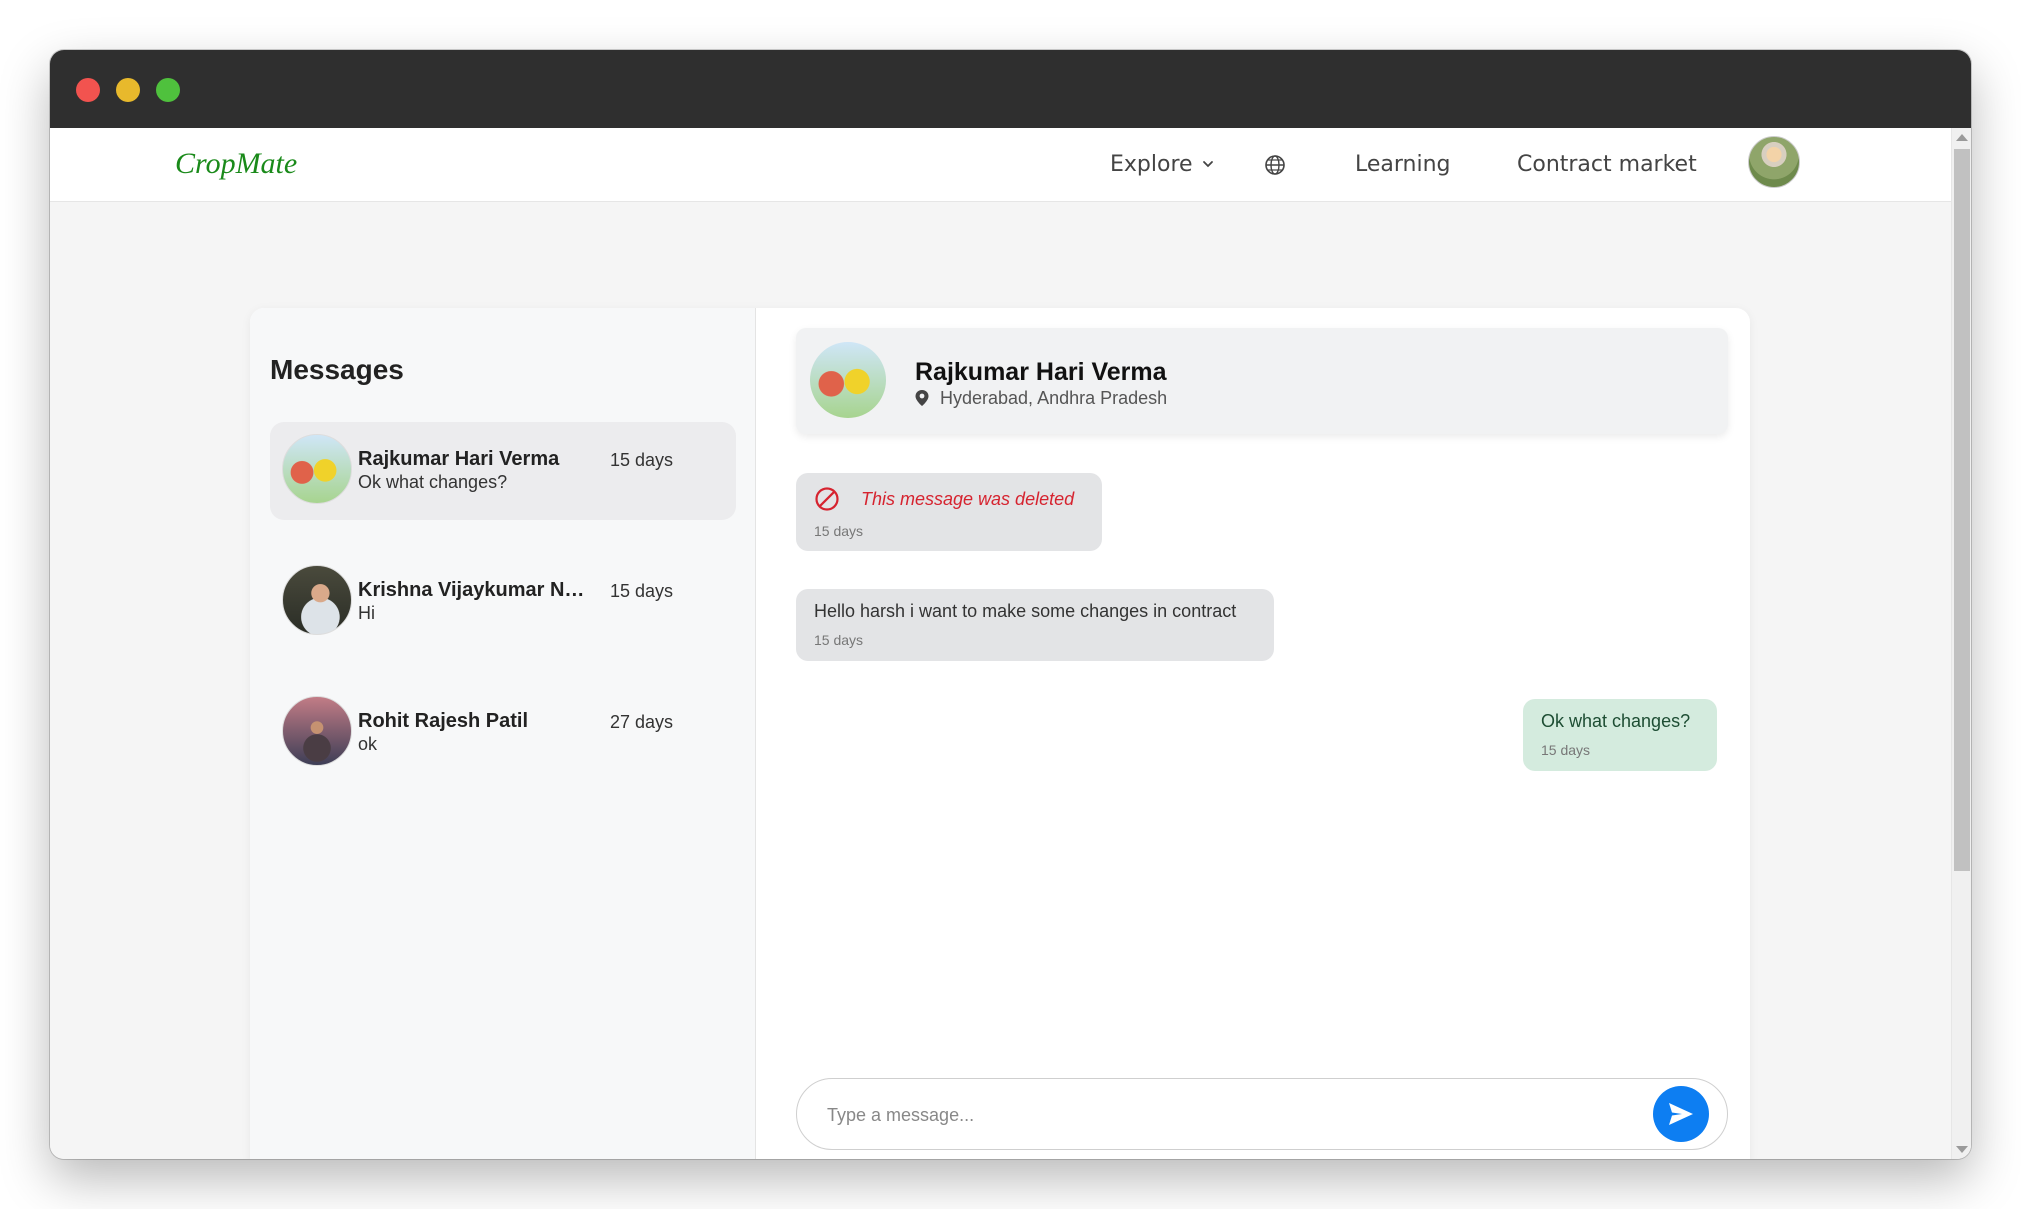 This screenshot has height=1209, width=2021. I want to click on nav-explore: Explore, so click(1151, 164).